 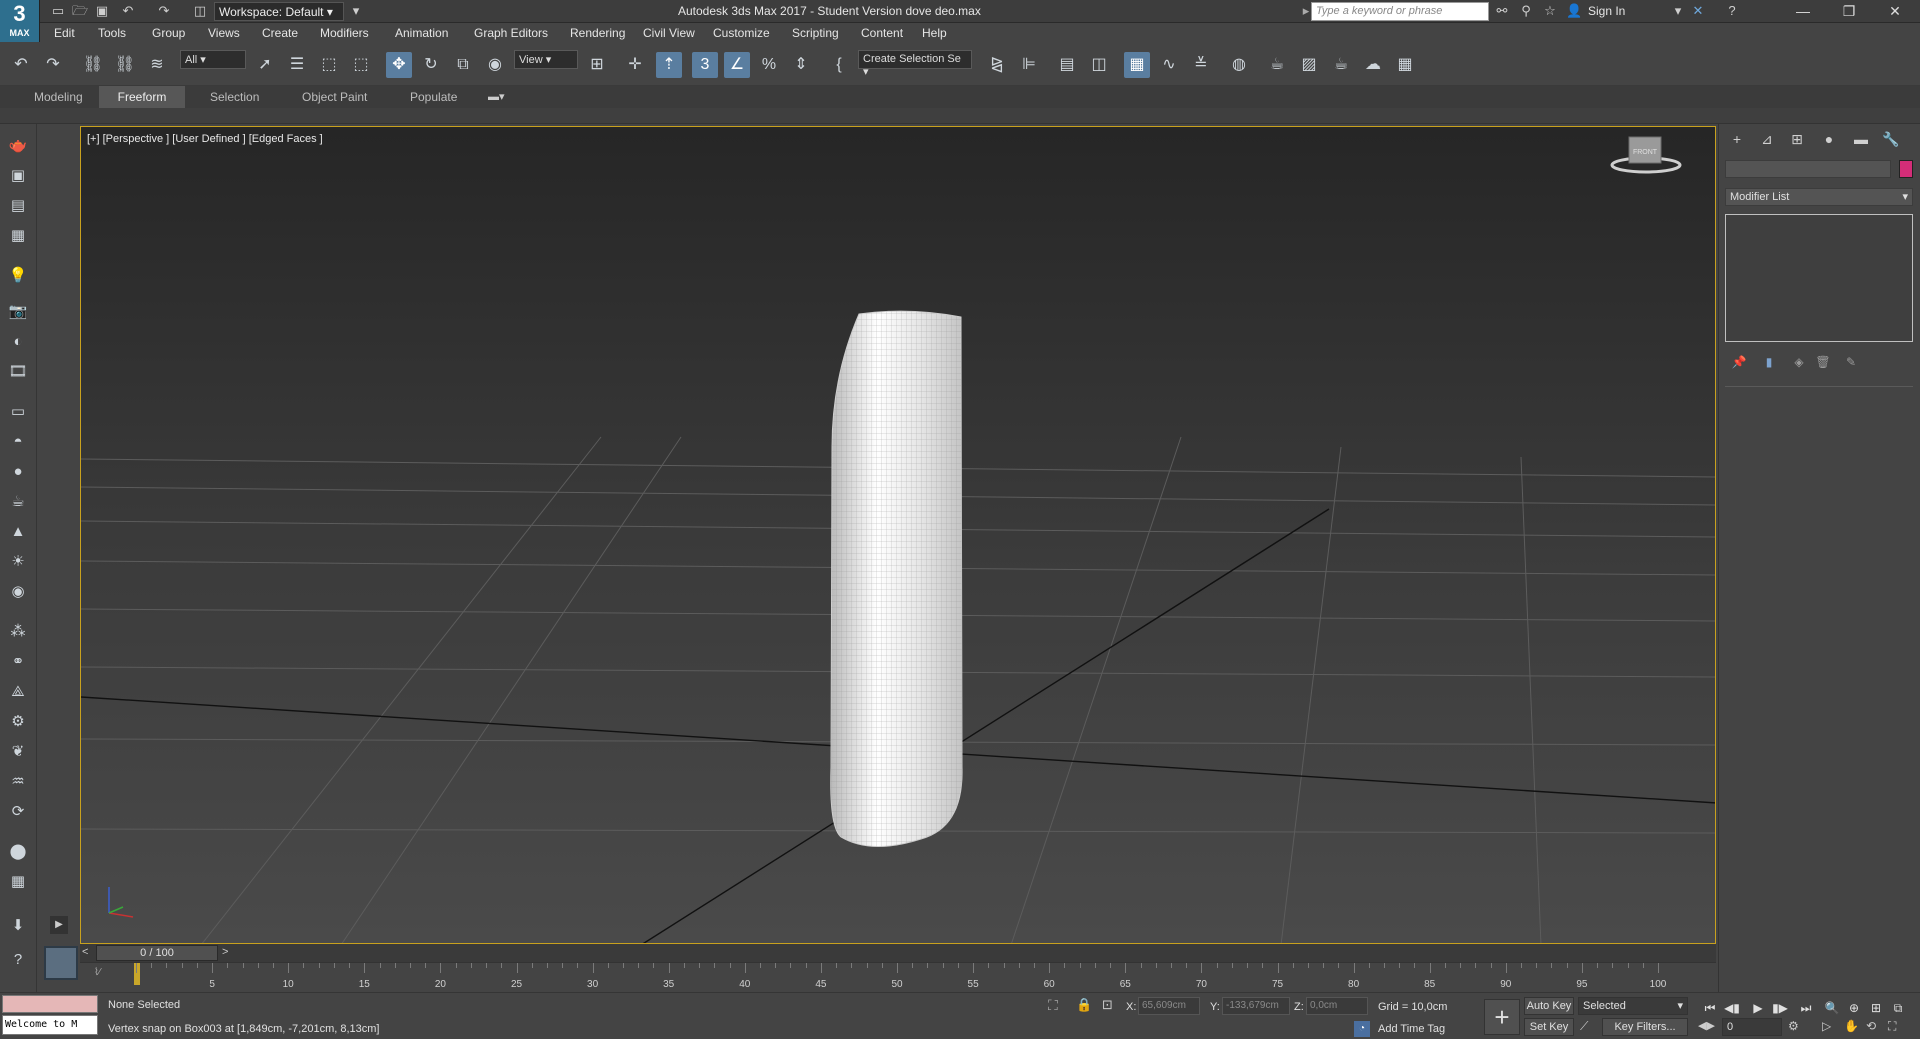 What do you see at coordinates (1633, 1006) in the screenshot?
I see `key-mode-dropdown: Selected ▾` at bounding box center [1633, 1006].